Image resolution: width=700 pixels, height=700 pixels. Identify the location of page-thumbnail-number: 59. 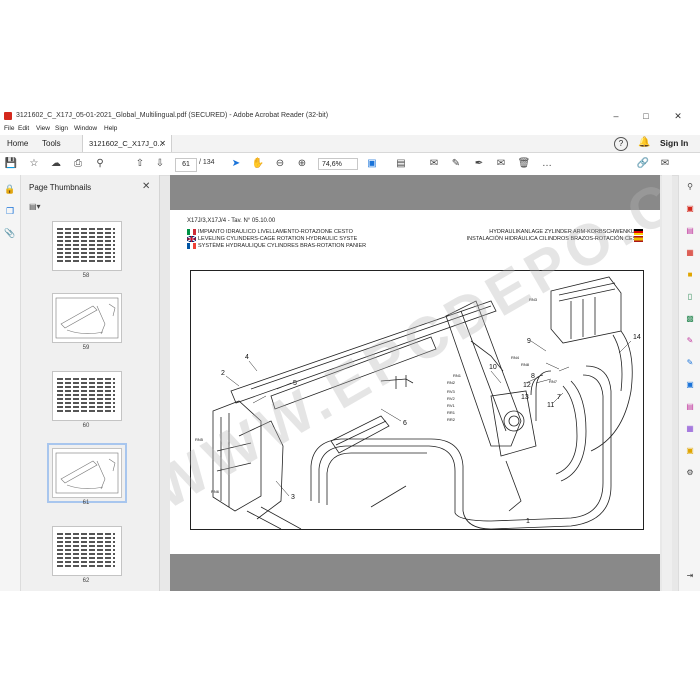
(86, 348).